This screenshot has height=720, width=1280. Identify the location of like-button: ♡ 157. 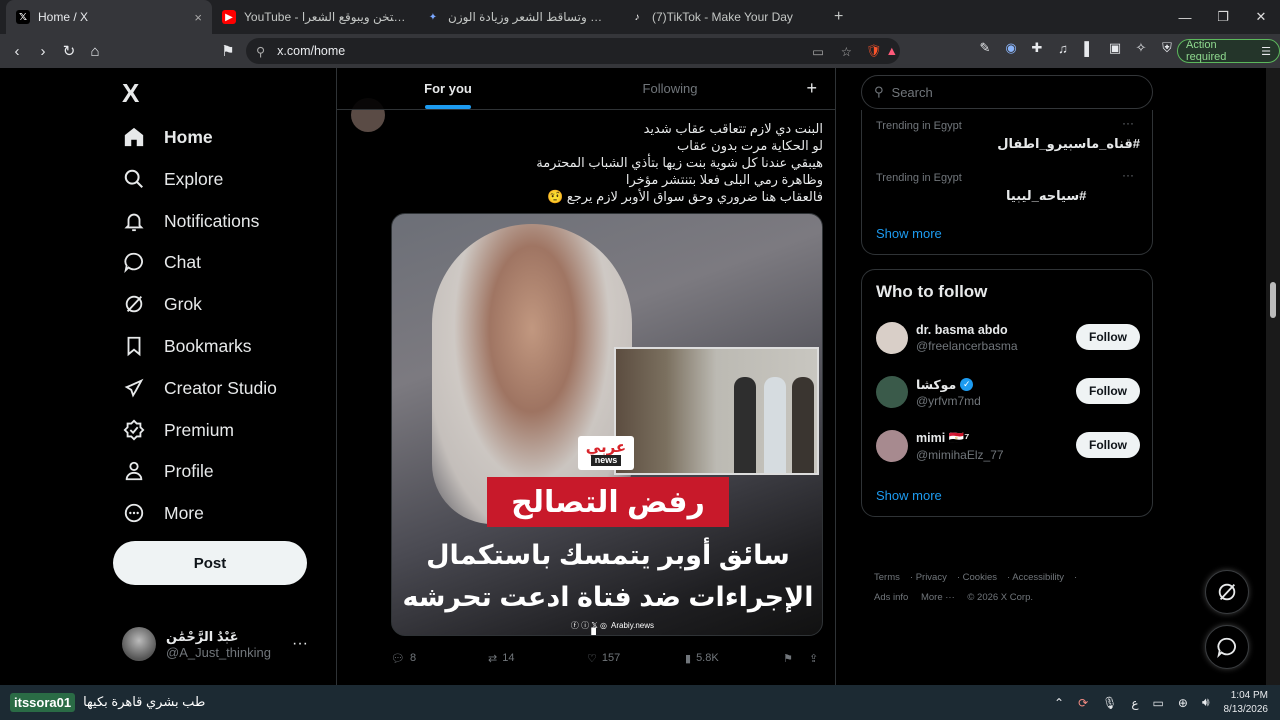
(603, 658).